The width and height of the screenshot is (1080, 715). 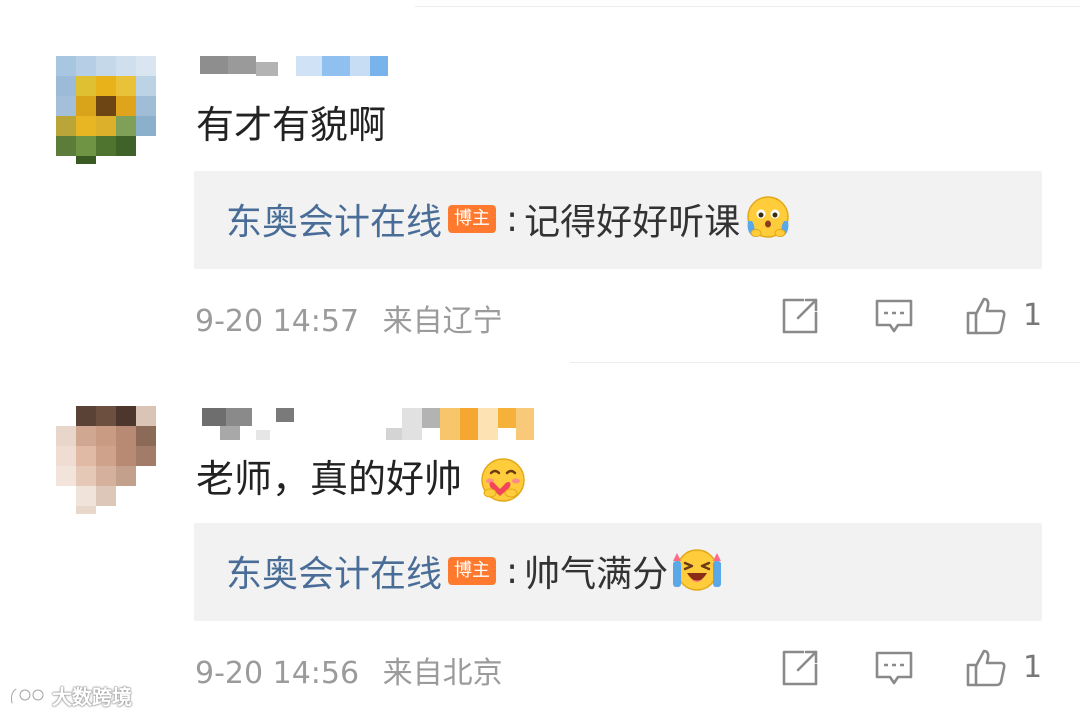 I want to click on comment-text: 有才有貌啊, so click(x=291, y=125).